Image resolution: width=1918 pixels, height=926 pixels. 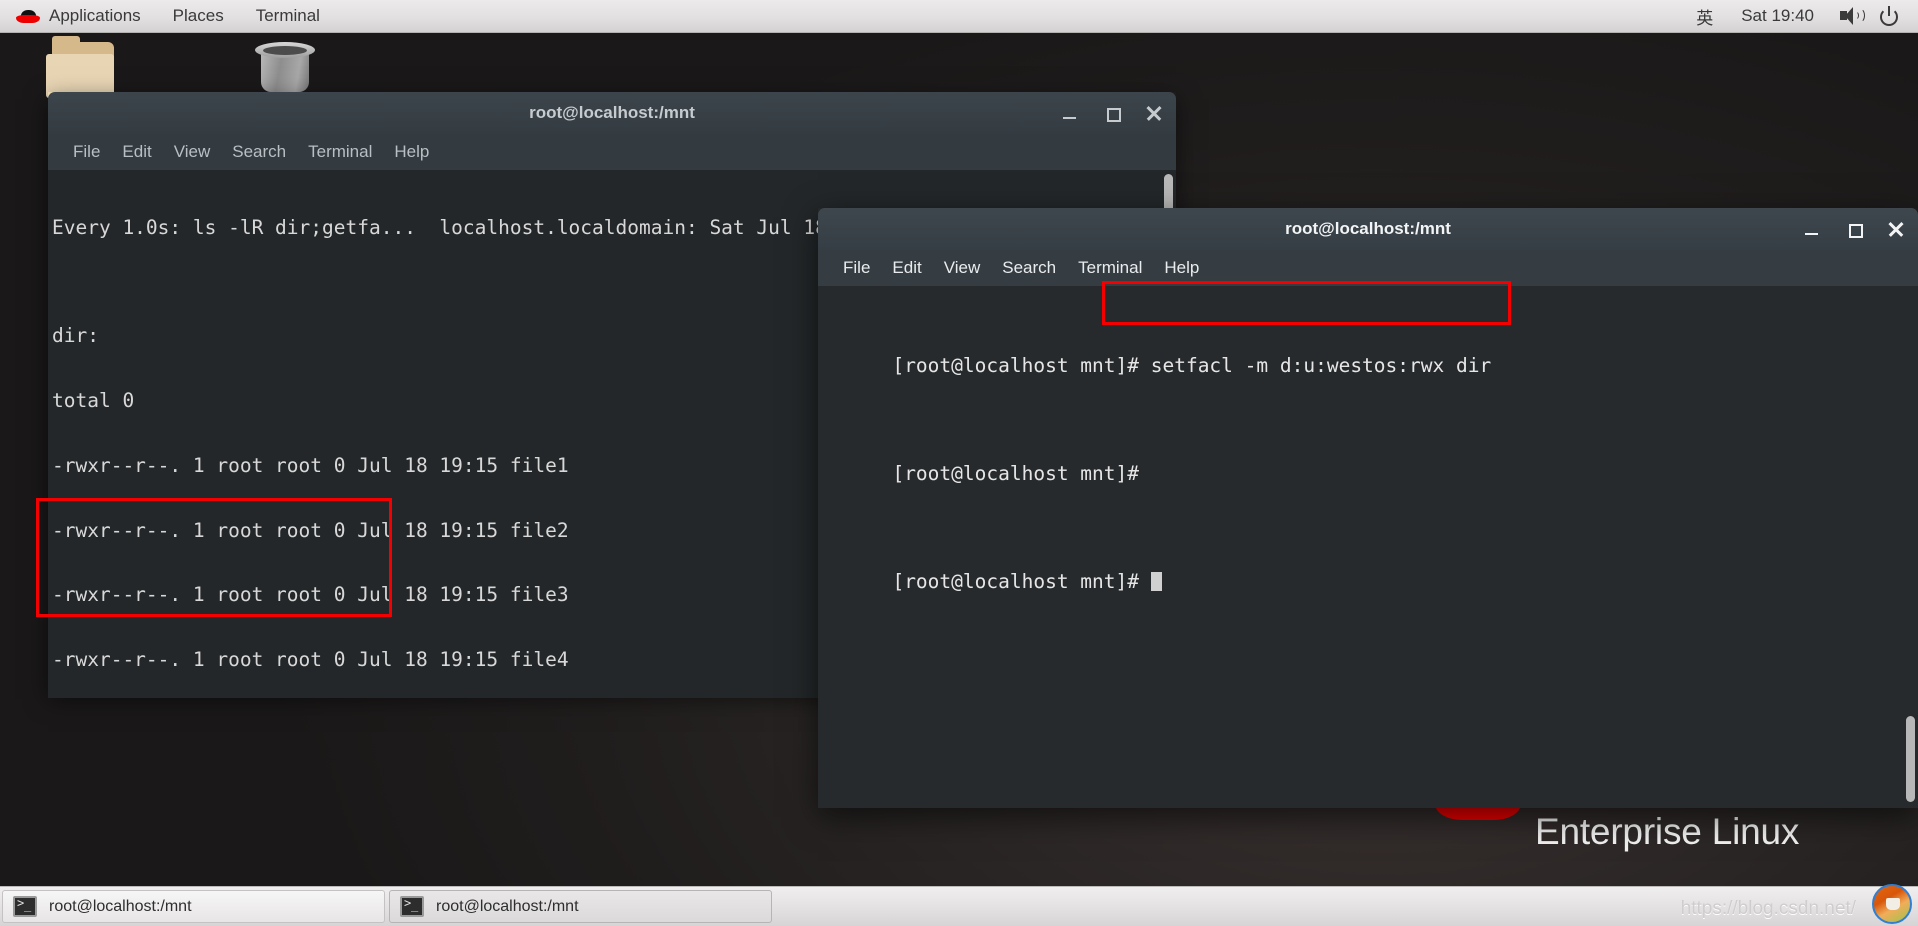 I want to click on window-title-front: root@localhost:/mnt, so click(x=1368, y=228).